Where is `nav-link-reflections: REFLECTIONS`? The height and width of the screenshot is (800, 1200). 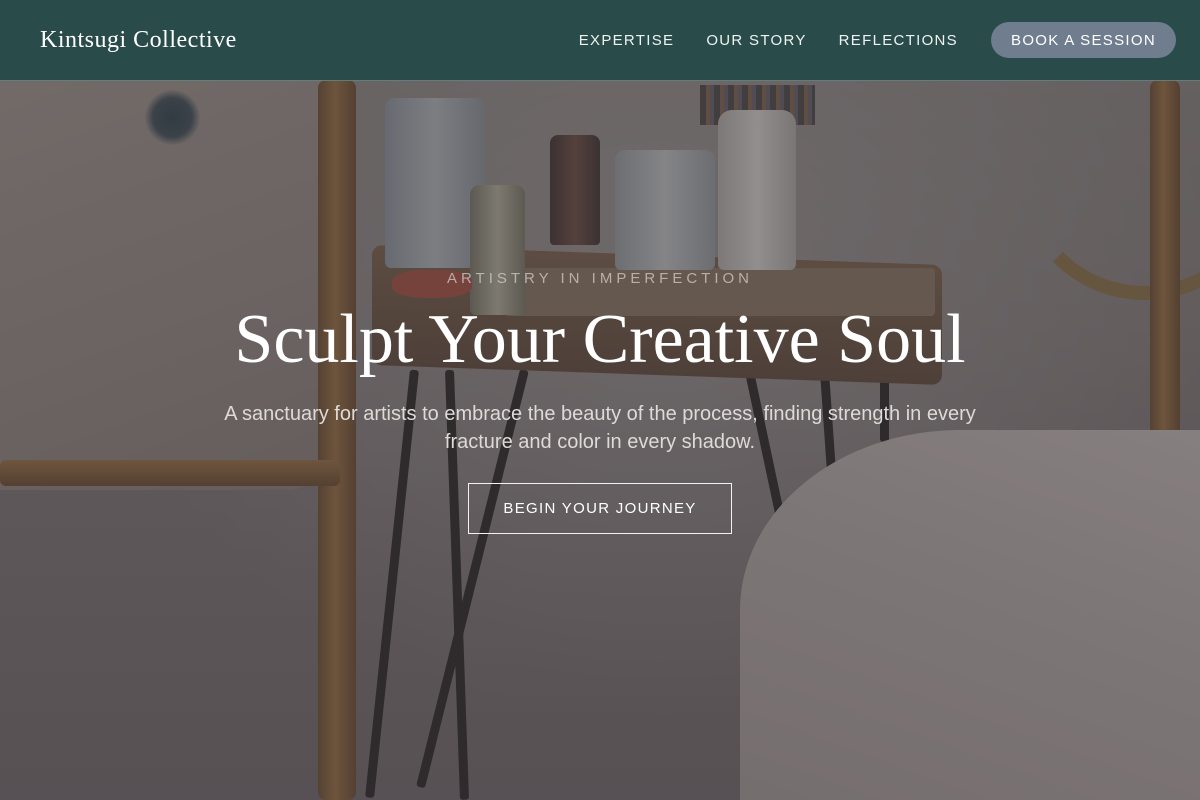 nav-link-reflections: REFLECTIONS is located at coordinates (898, 40).